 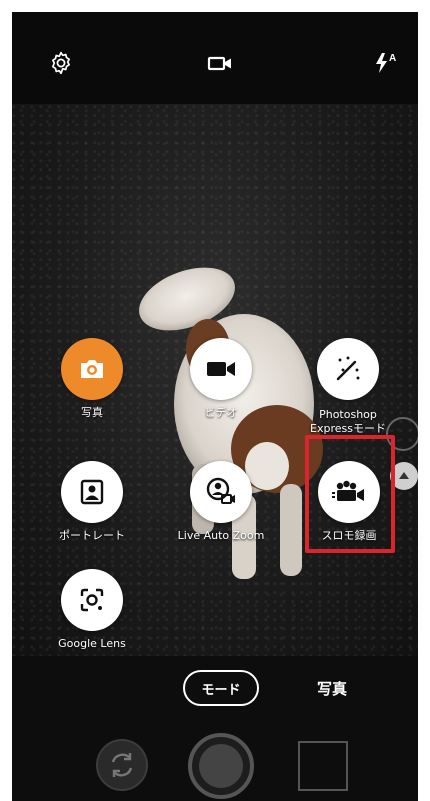 What do you see at coordinates (221, 535) in the screenshot?
I see `mode-live-auto-zoom-label: Live Auto Zoom` at bounding box center [221, 535].